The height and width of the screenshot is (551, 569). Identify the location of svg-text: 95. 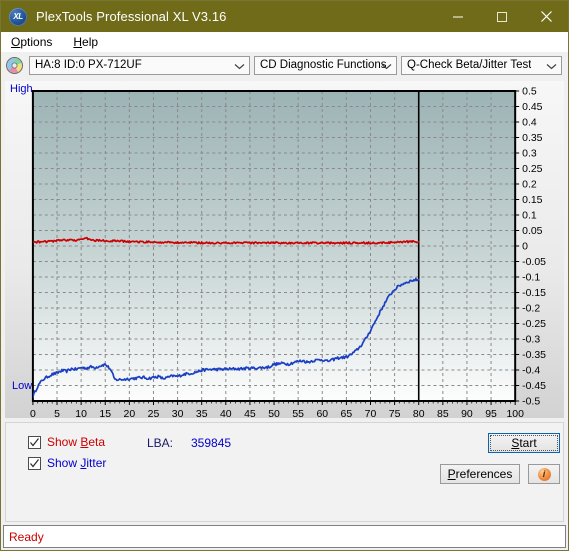
(491, 413).